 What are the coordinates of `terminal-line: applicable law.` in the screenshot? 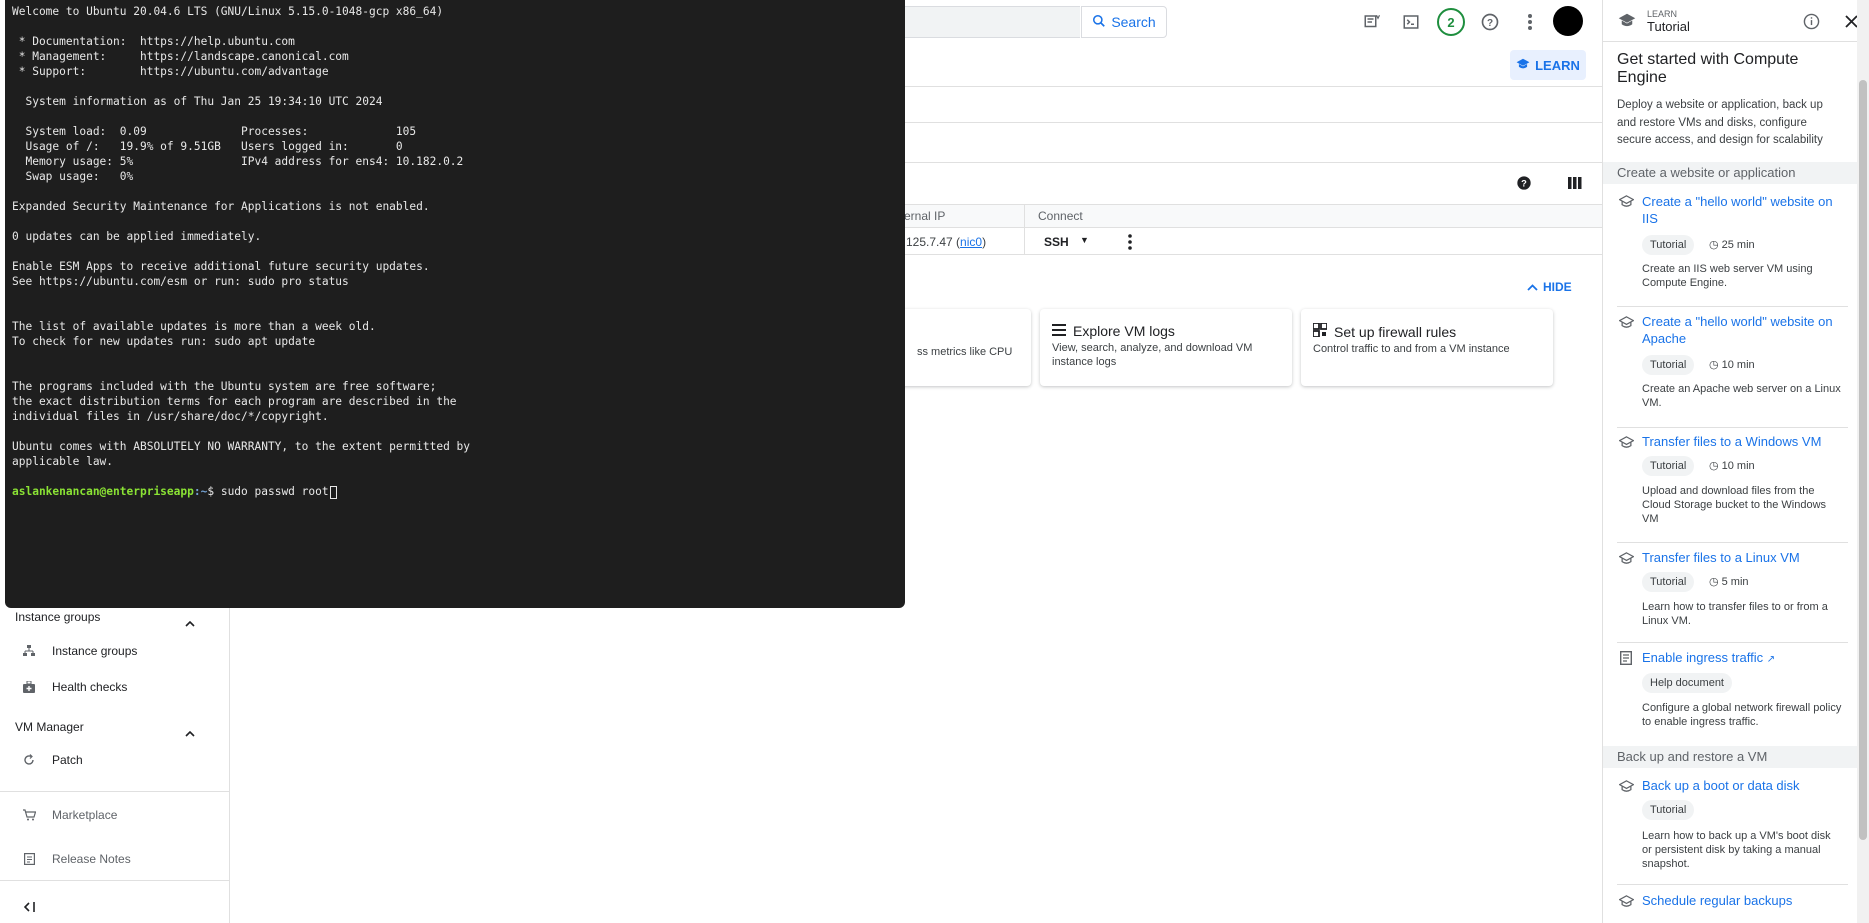 It's located at (63, 461).